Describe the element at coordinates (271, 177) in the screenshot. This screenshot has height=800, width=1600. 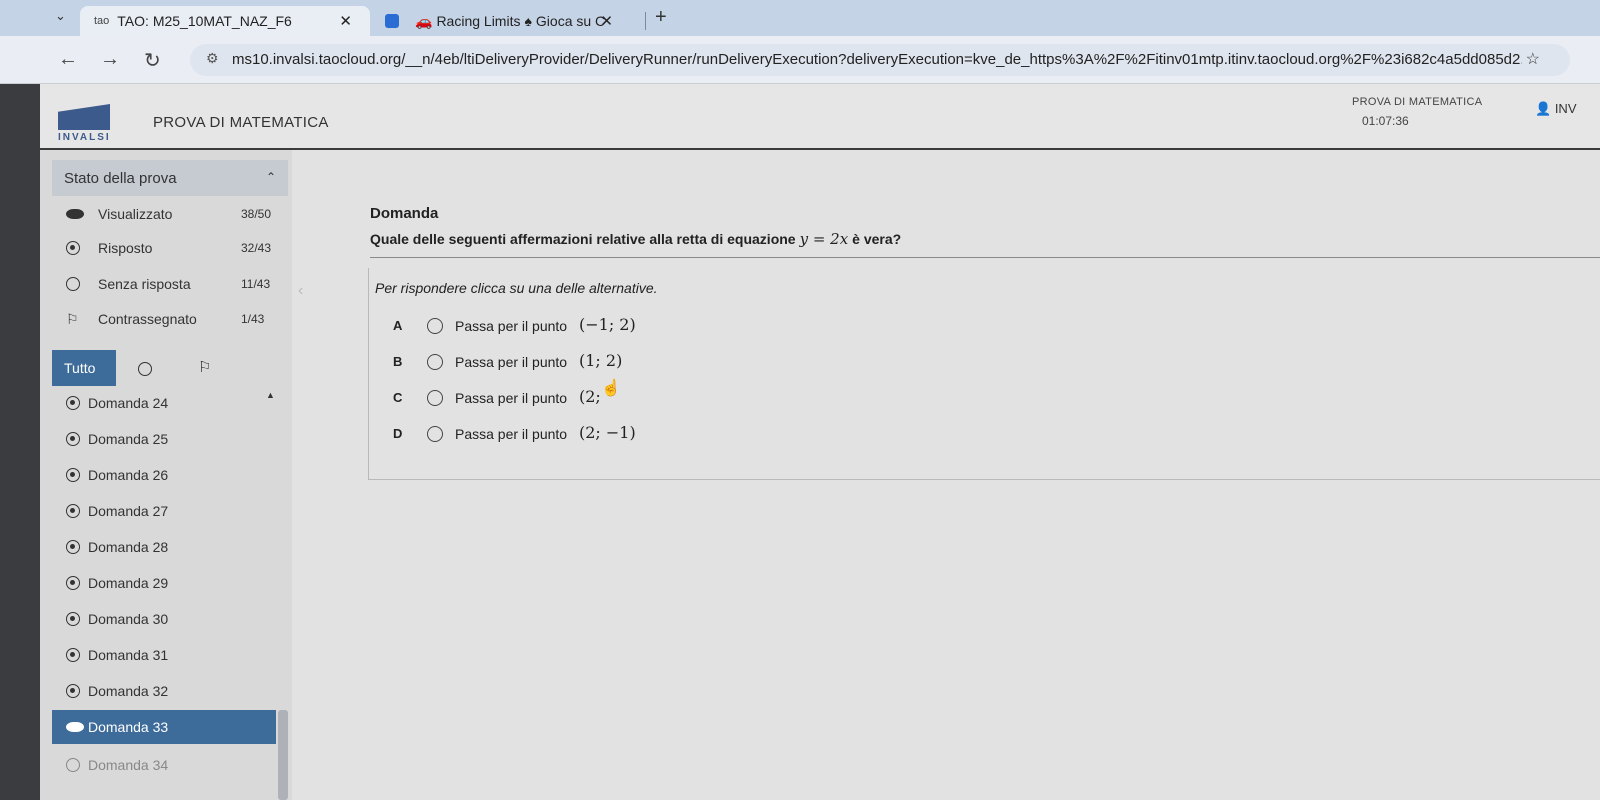
I see `chevron-up-icon: ⌃` at that location.